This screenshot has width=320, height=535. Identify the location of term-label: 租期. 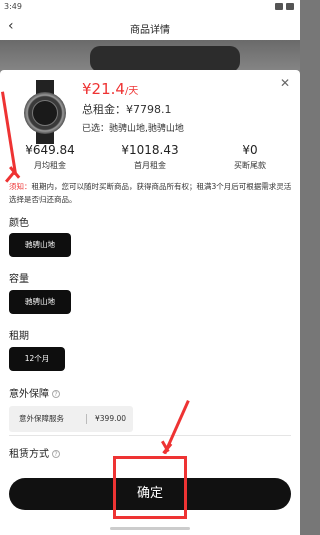
(19, 336).